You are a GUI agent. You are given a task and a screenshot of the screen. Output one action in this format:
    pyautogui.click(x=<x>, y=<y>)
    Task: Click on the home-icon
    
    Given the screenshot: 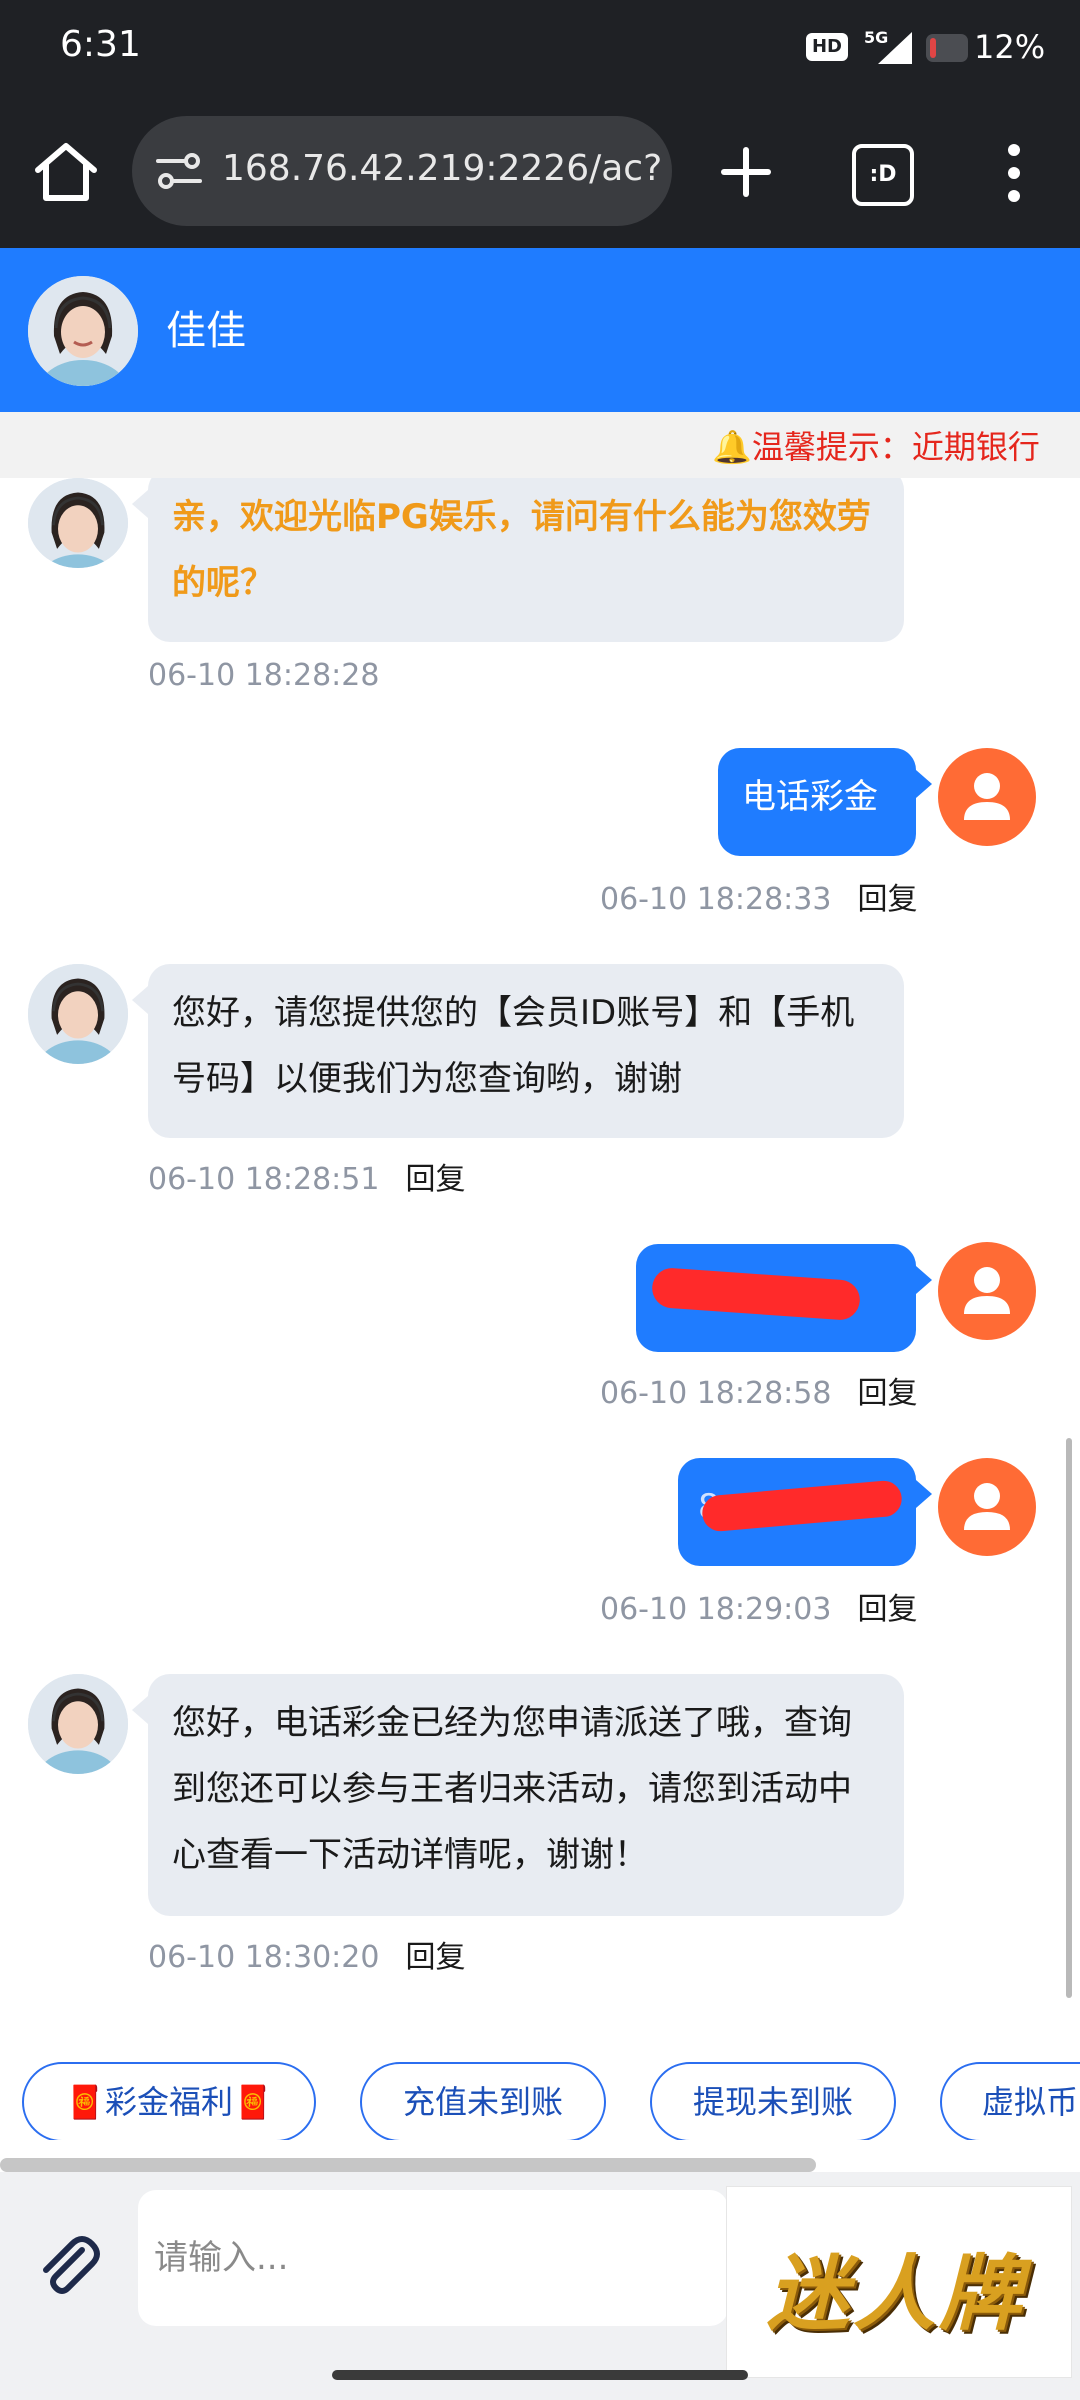 What is the action you would take?
    pyautogui.click(x=66, y=172)
    